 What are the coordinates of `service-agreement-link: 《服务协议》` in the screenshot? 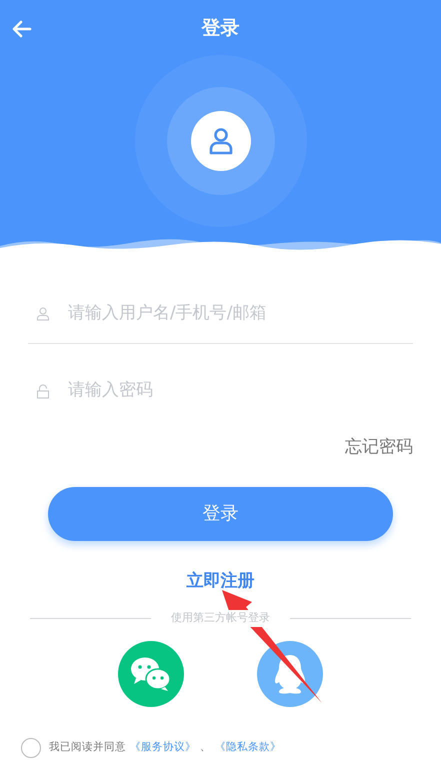 It's located at (163, 748).